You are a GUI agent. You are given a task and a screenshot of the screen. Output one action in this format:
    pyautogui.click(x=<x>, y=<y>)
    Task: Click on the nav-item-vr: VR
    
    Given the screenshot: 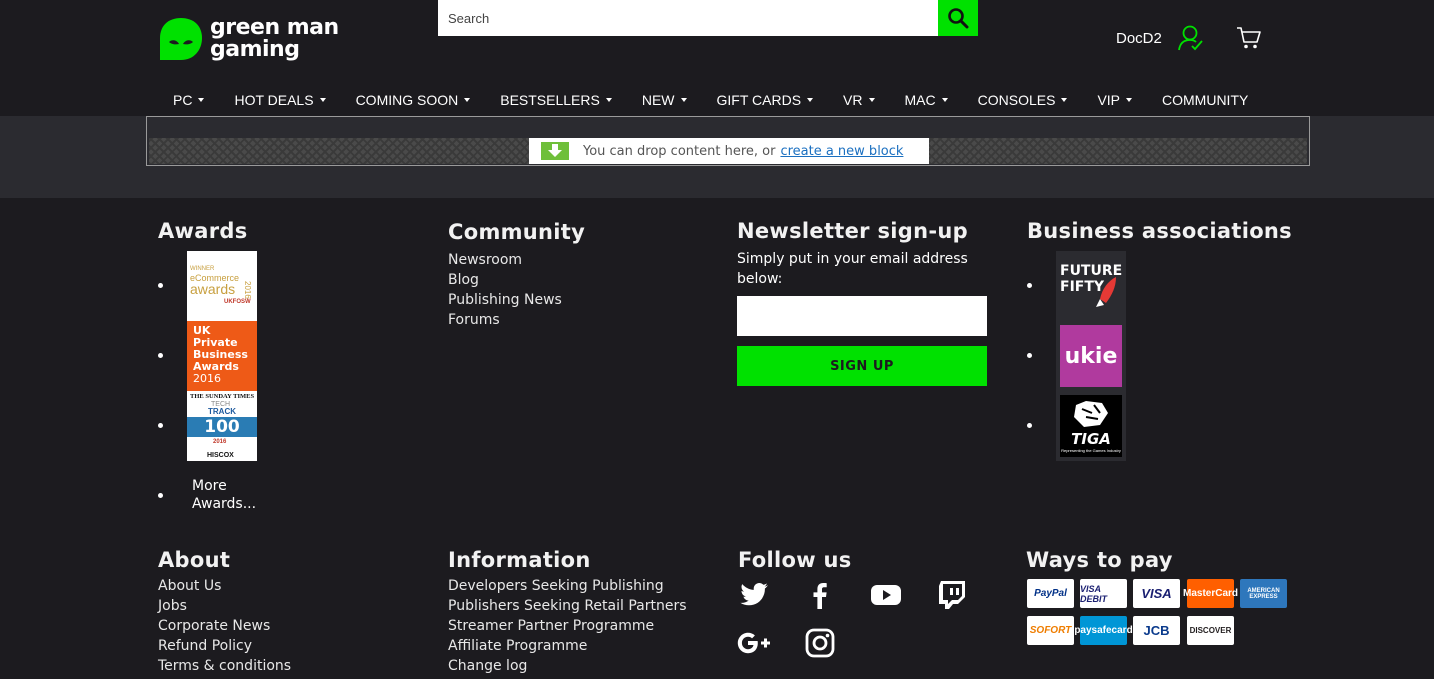 What is the action you would take?
    pyautogui.click(x=858, y=100)
    